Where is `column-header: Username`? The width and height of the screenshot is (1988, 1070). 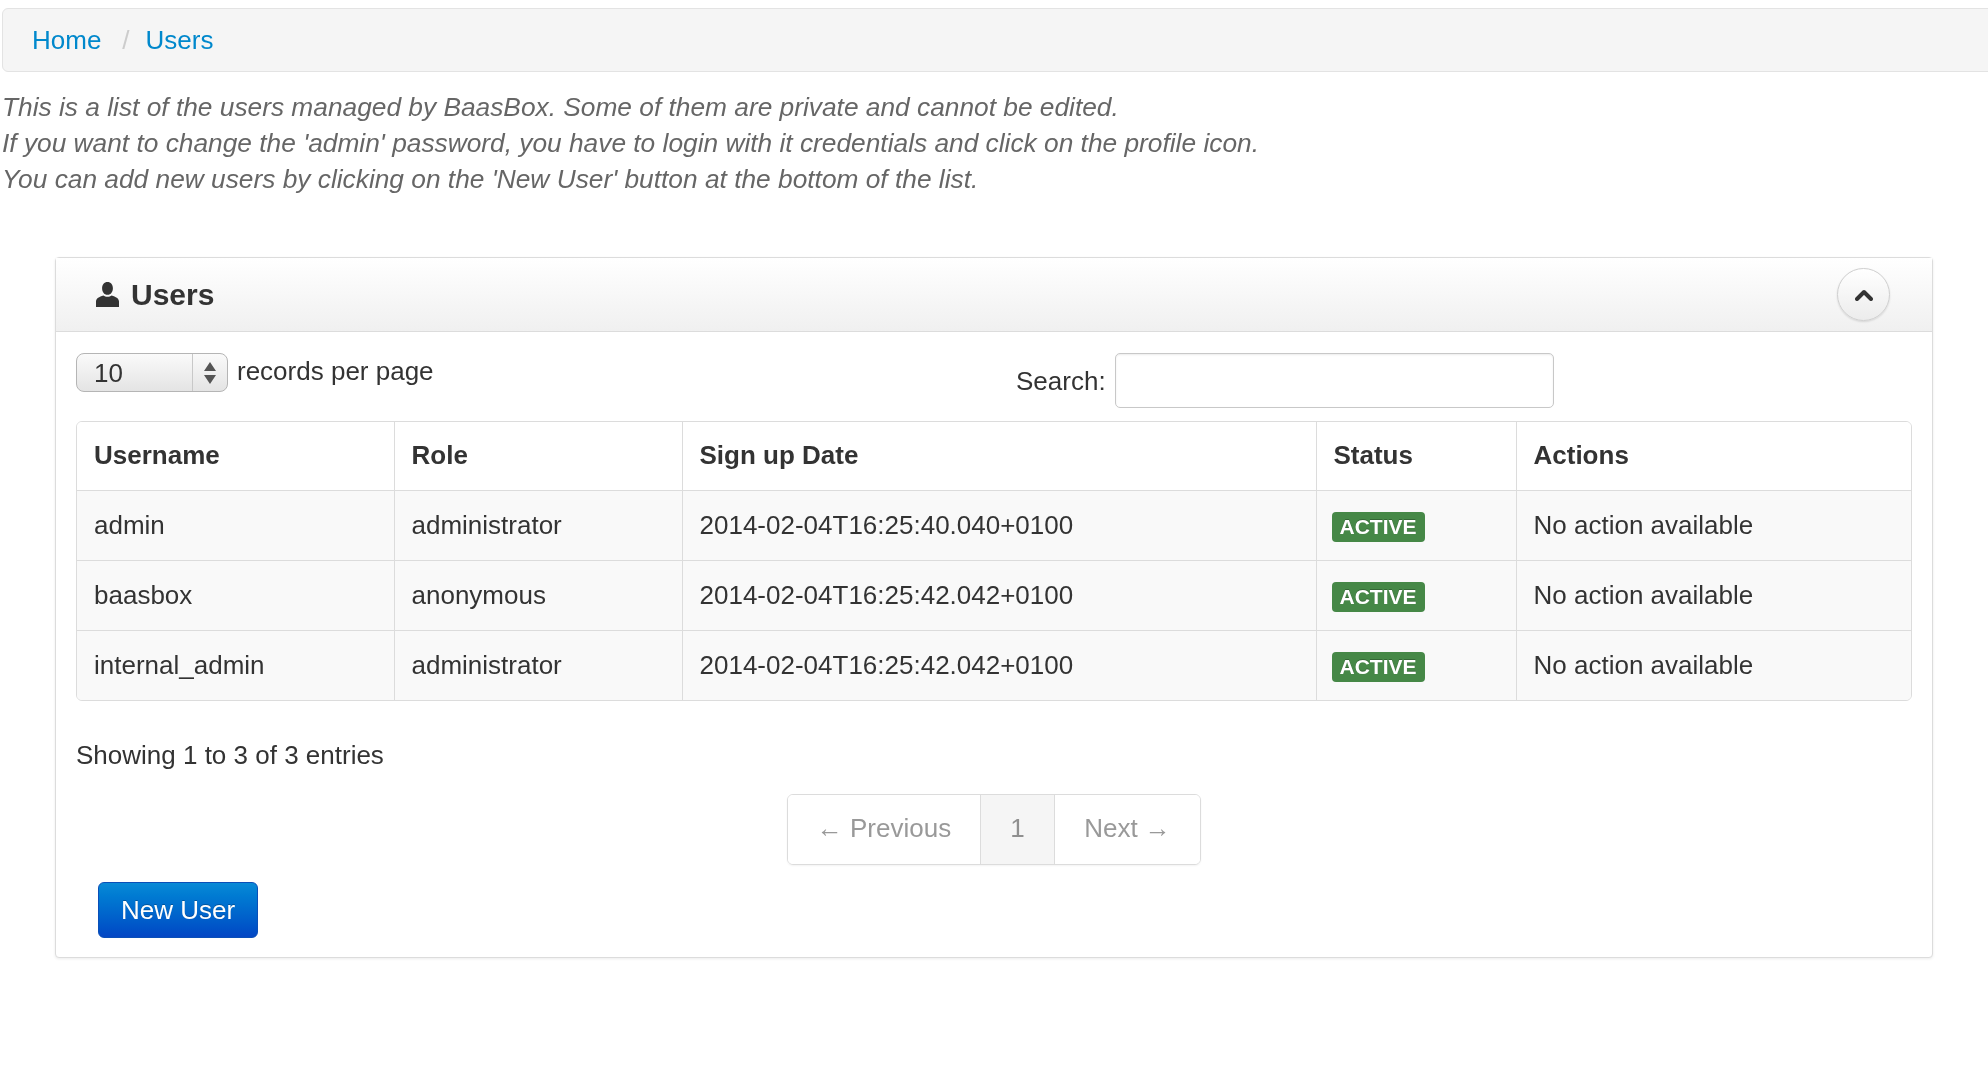
column-header: Username is located at coordinates (235, 456).